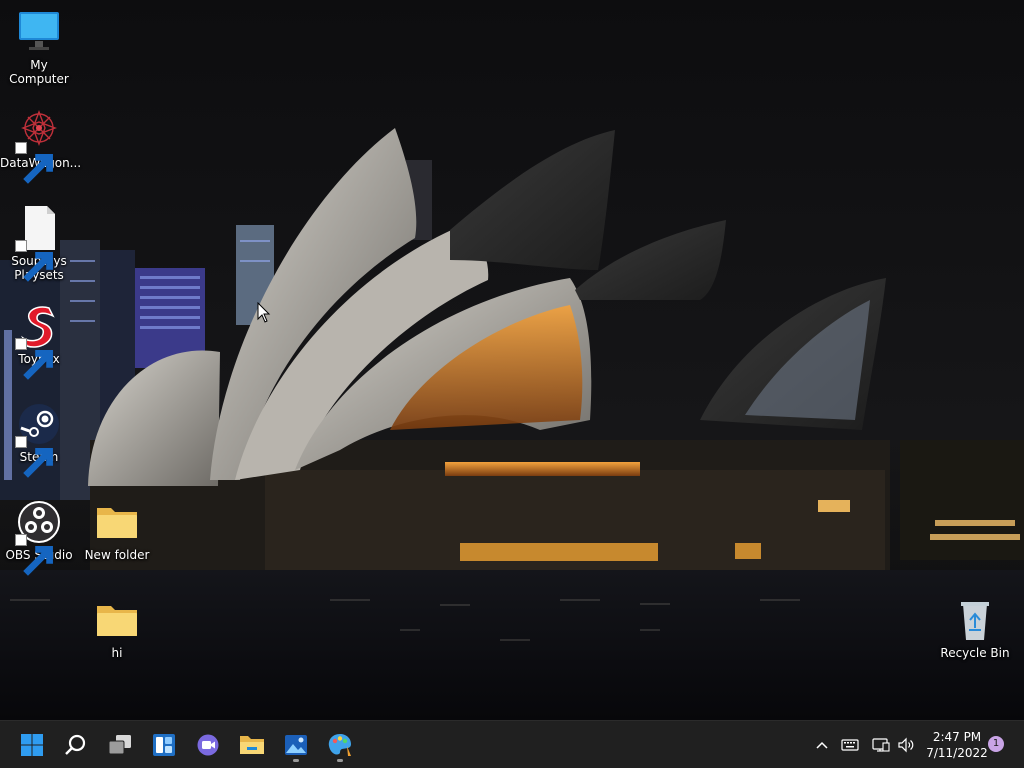 This screenshot has height=768, width=1024. What do you see at coordinates (975, 653) in the screenshot?
I see `desktop-icon-label: Recycle Bin` at bounding box center [975, 653].